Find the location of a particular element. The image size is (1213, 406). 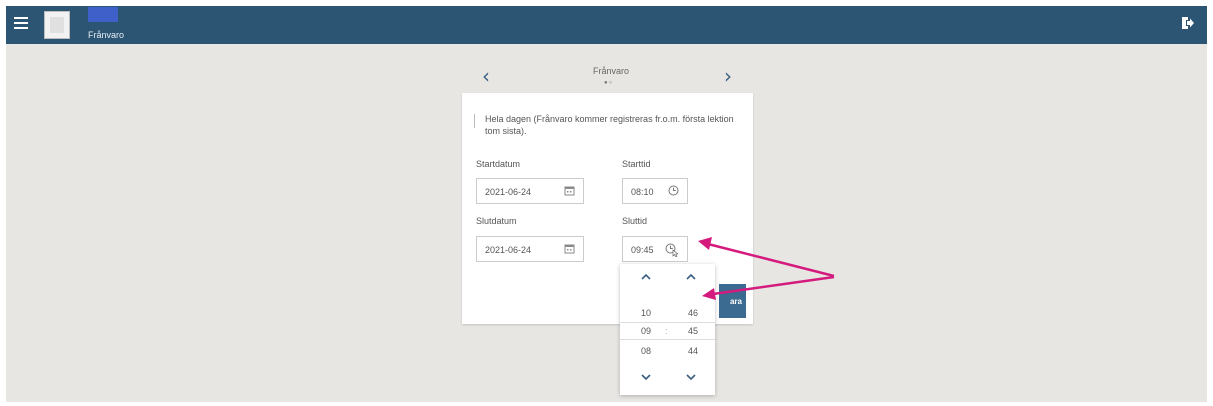

hour-up-button is located at coordinates (646, 278).